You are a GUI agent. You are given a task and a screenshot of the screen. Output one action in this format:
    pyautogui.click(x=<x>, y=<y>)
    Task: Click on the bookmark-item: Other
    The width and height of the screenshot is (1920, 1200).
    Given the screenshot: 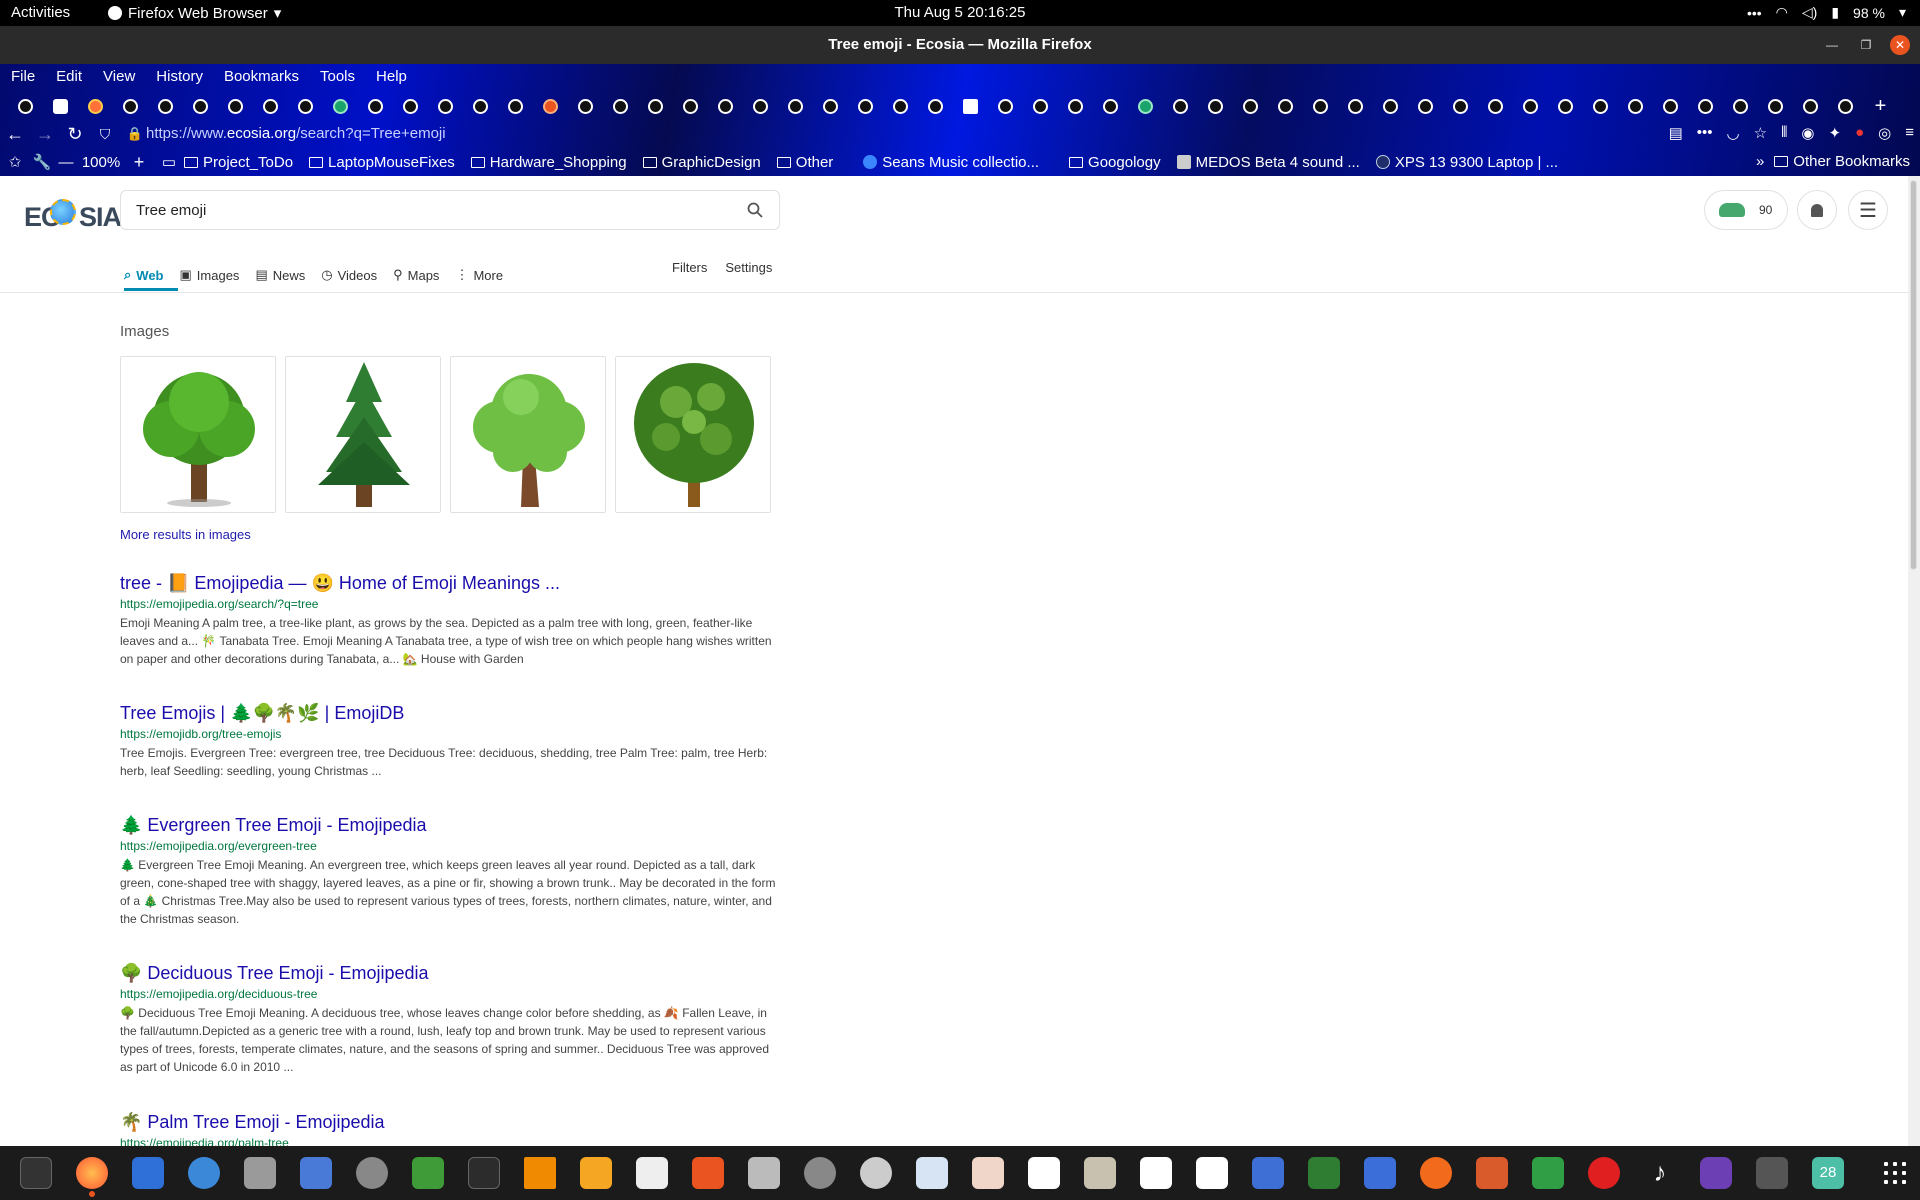 What is the action you would take?
    pyautogui.click(x=804, y=162)
    